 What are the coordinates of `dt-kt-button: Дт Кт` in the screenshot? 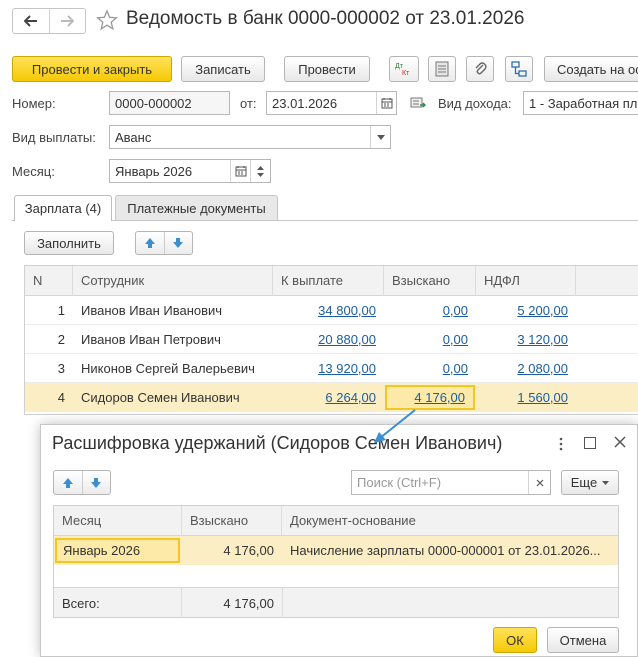 It's located at (404, 69).